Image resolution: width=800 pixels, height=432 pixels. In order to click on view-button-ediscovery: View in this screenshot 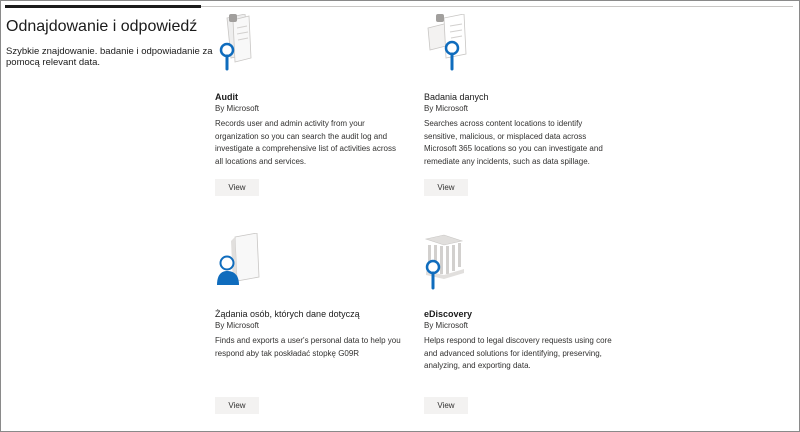, I will do `click(446, 405)`.